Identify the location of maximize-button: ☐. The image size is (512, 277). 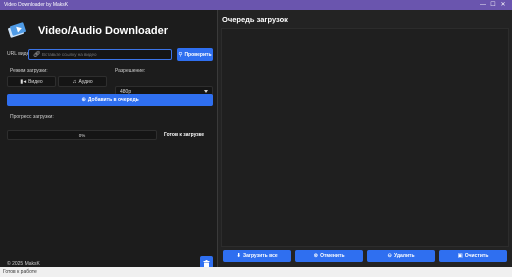
(493, 5).